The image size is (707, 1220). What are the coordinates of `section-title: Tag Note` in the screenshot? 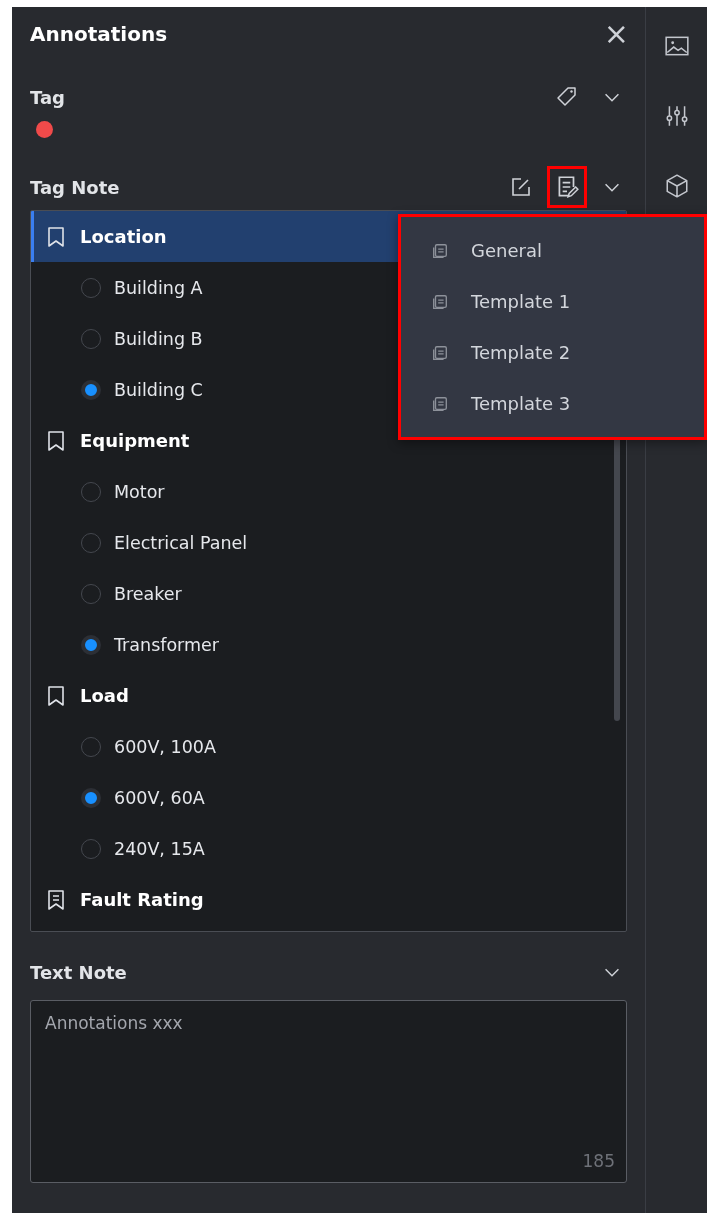 It's located at (75, 187).